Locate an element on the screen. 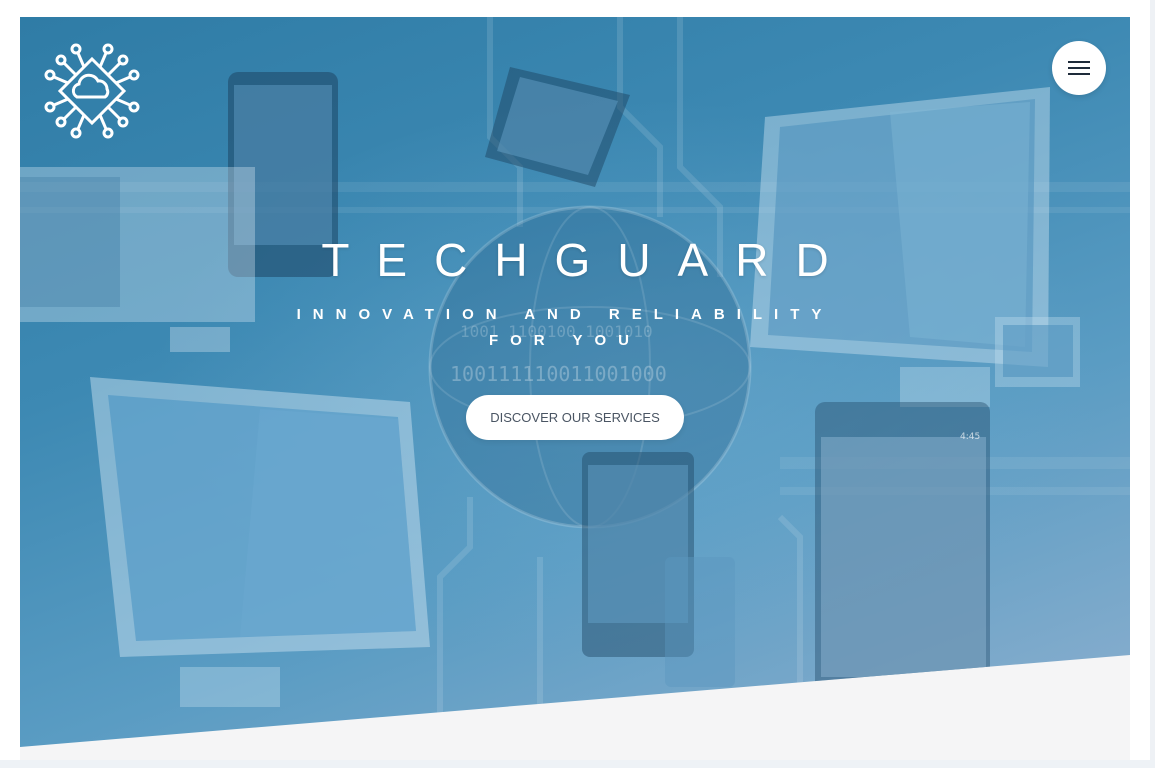 The height and width of the screenshot is (768, 1155). menu-toggle-button is located at coordinates (1079, 68).